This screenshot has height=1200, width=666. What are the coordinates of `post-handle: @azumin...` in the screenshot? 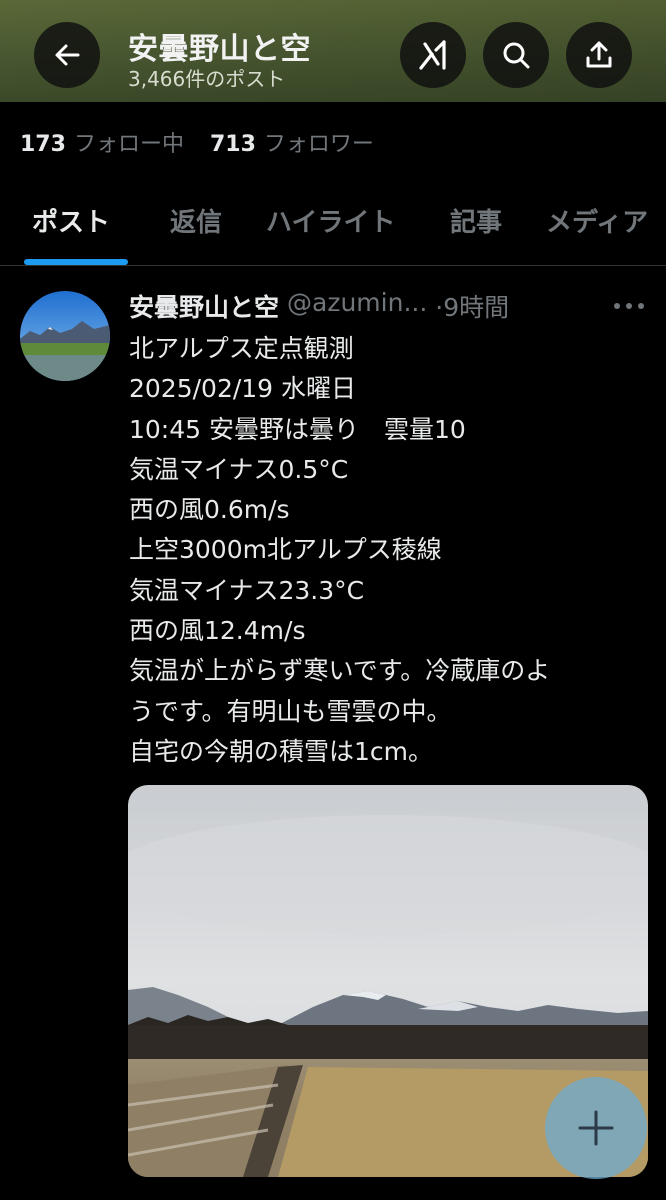 It's located at (357, 306).